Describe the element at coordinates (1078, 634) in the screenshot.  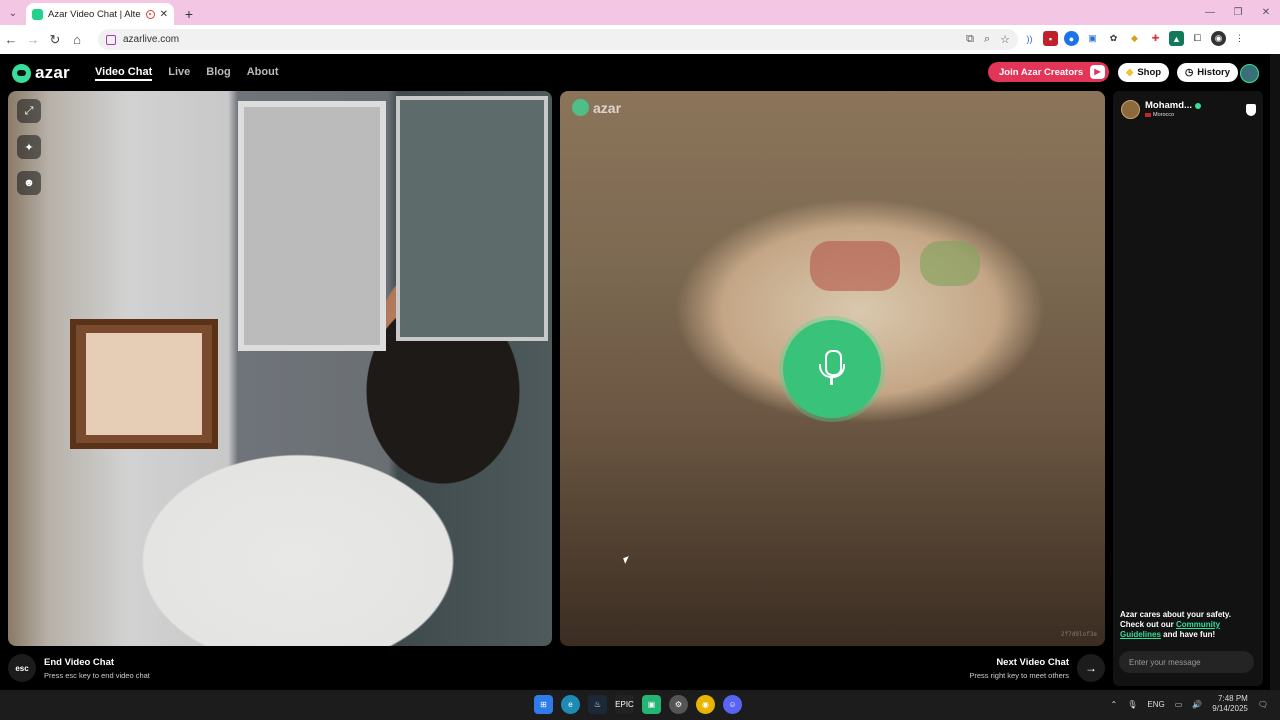
I see `session-code: 2f7d9lof3e` at that location.